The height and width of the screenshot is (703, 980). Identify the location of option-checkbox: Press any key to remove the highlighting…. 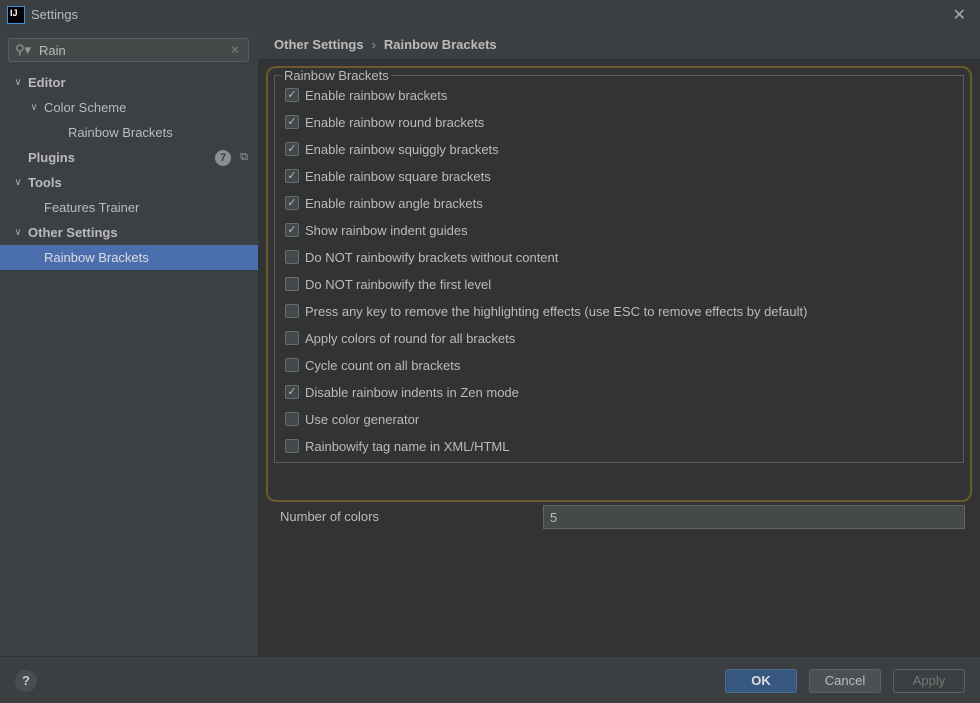
(546, 311).